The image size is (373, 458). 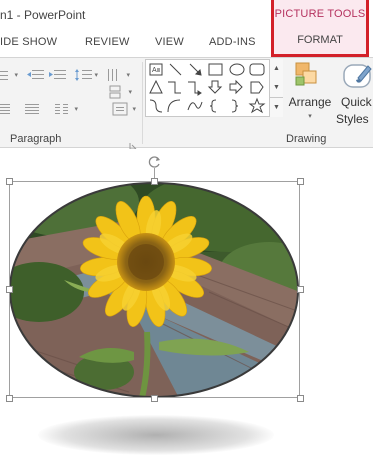 What do you see at coordinates (120, 92) in the screenshot?
I see `smartart-icon: ▾` at bounding box center [120, 92].